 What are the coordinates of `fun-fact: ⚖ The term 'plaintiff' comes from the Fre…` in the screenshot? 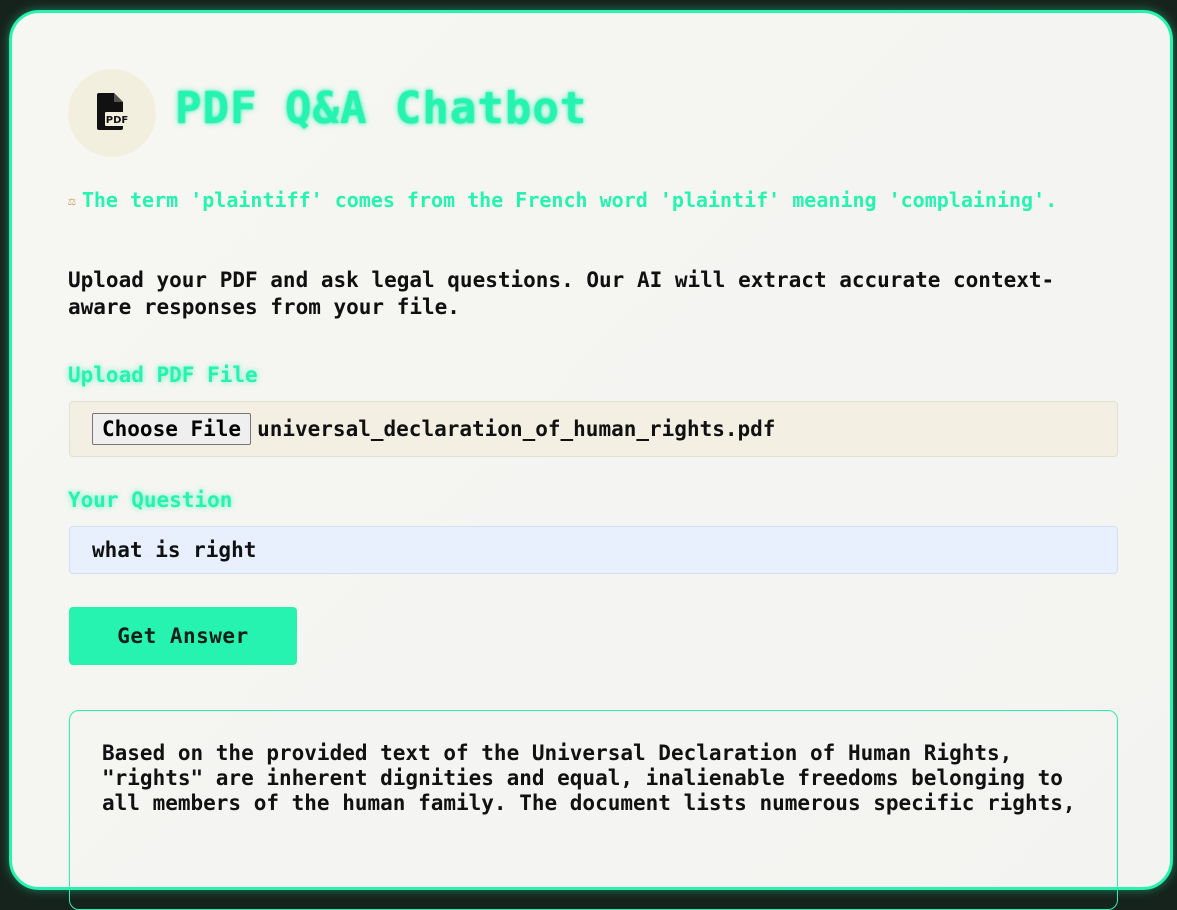 It's located at (563, 201).